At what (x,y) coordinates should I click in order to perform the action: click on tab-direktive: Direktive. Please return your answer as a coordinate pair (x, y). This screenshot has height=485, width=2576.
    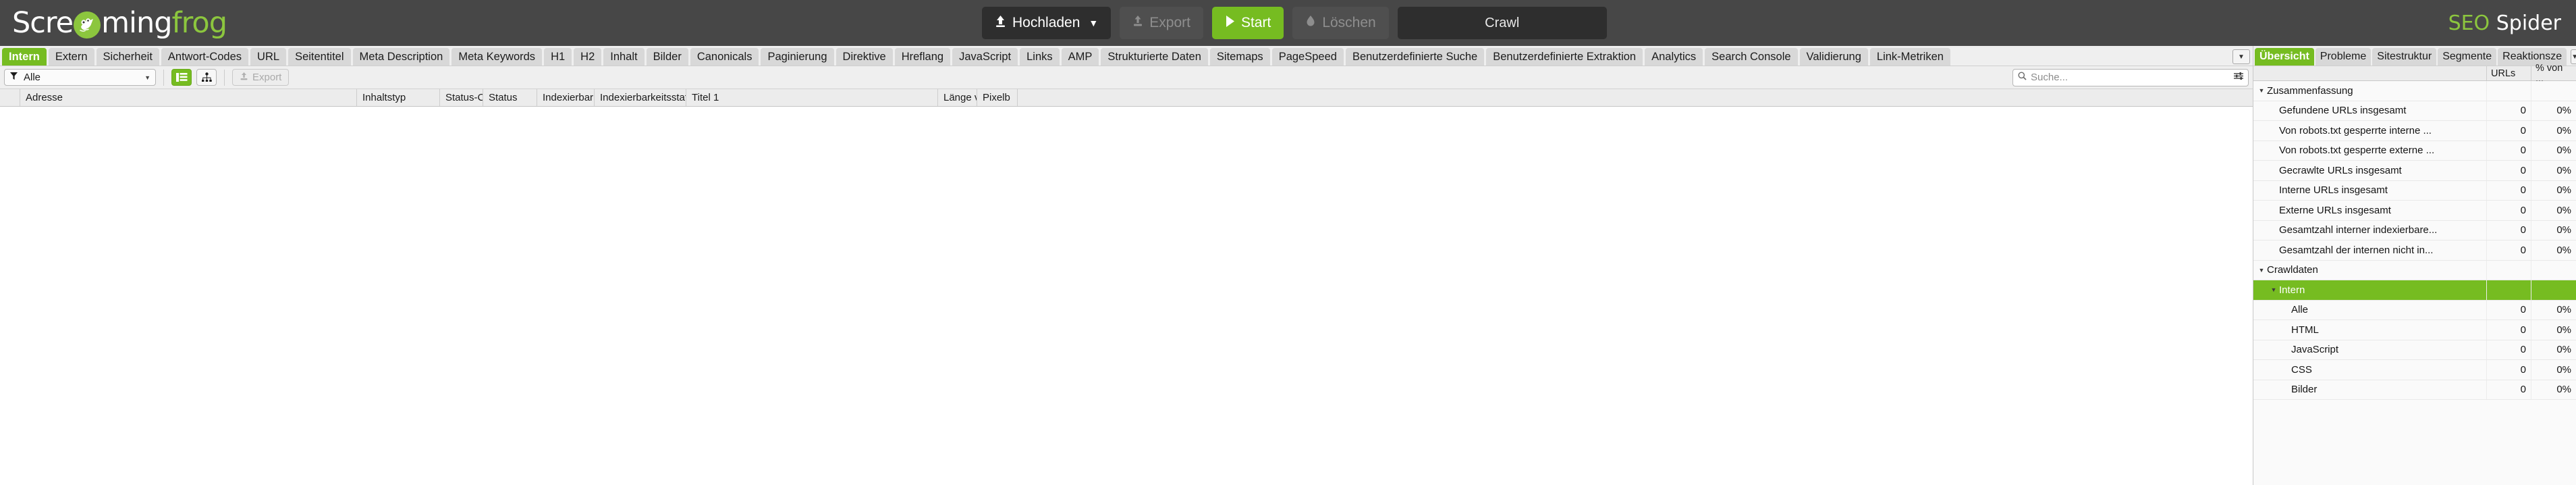
    Looking at the image, I should click on (864, 57).